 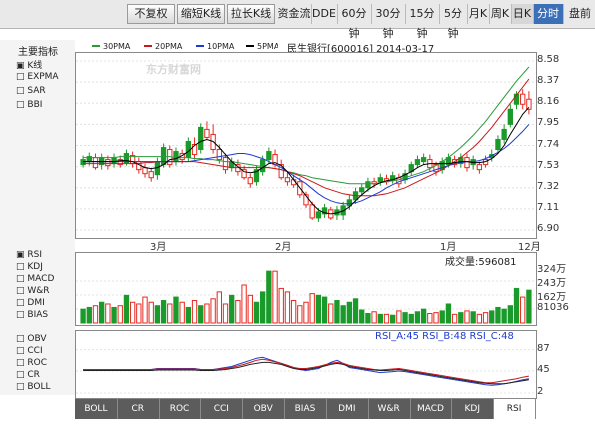 I want to click on indicator-sar: □ SAR, so click(x=31, y=91).